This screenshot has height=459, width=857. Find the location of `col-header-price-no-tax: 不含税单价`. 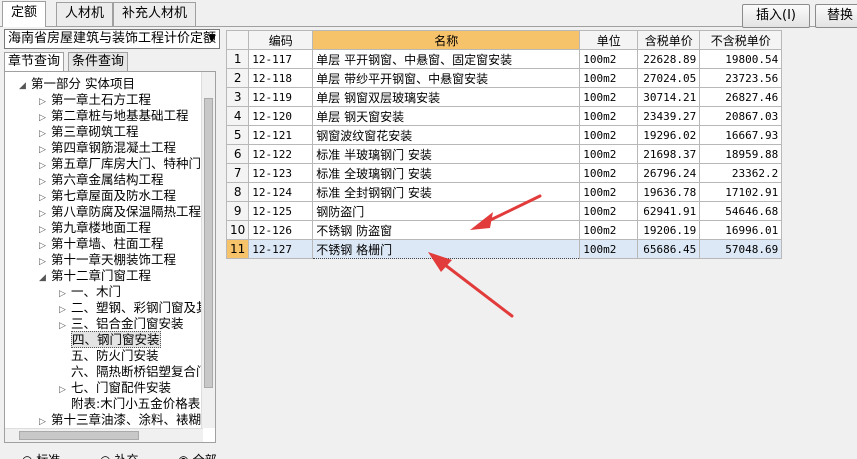

col-header-price-no-tax: 不含税单价 is located at coordinates (741, 40).